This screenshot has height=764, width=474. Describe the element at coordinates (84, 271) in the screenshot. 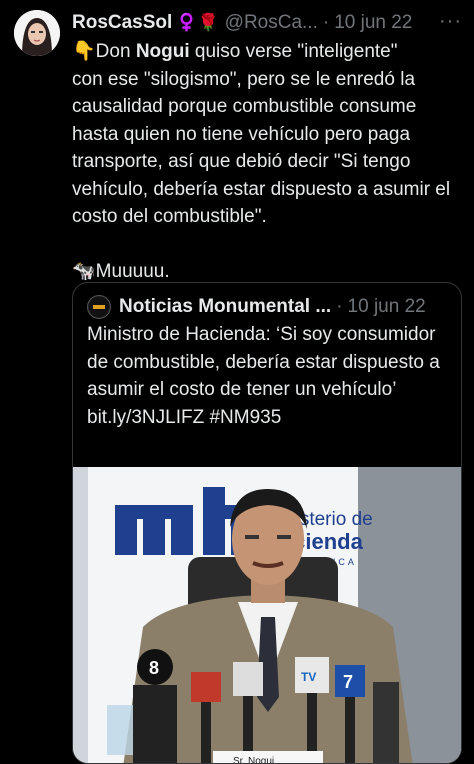

I see `cow-emoji: 🐄` at that location.